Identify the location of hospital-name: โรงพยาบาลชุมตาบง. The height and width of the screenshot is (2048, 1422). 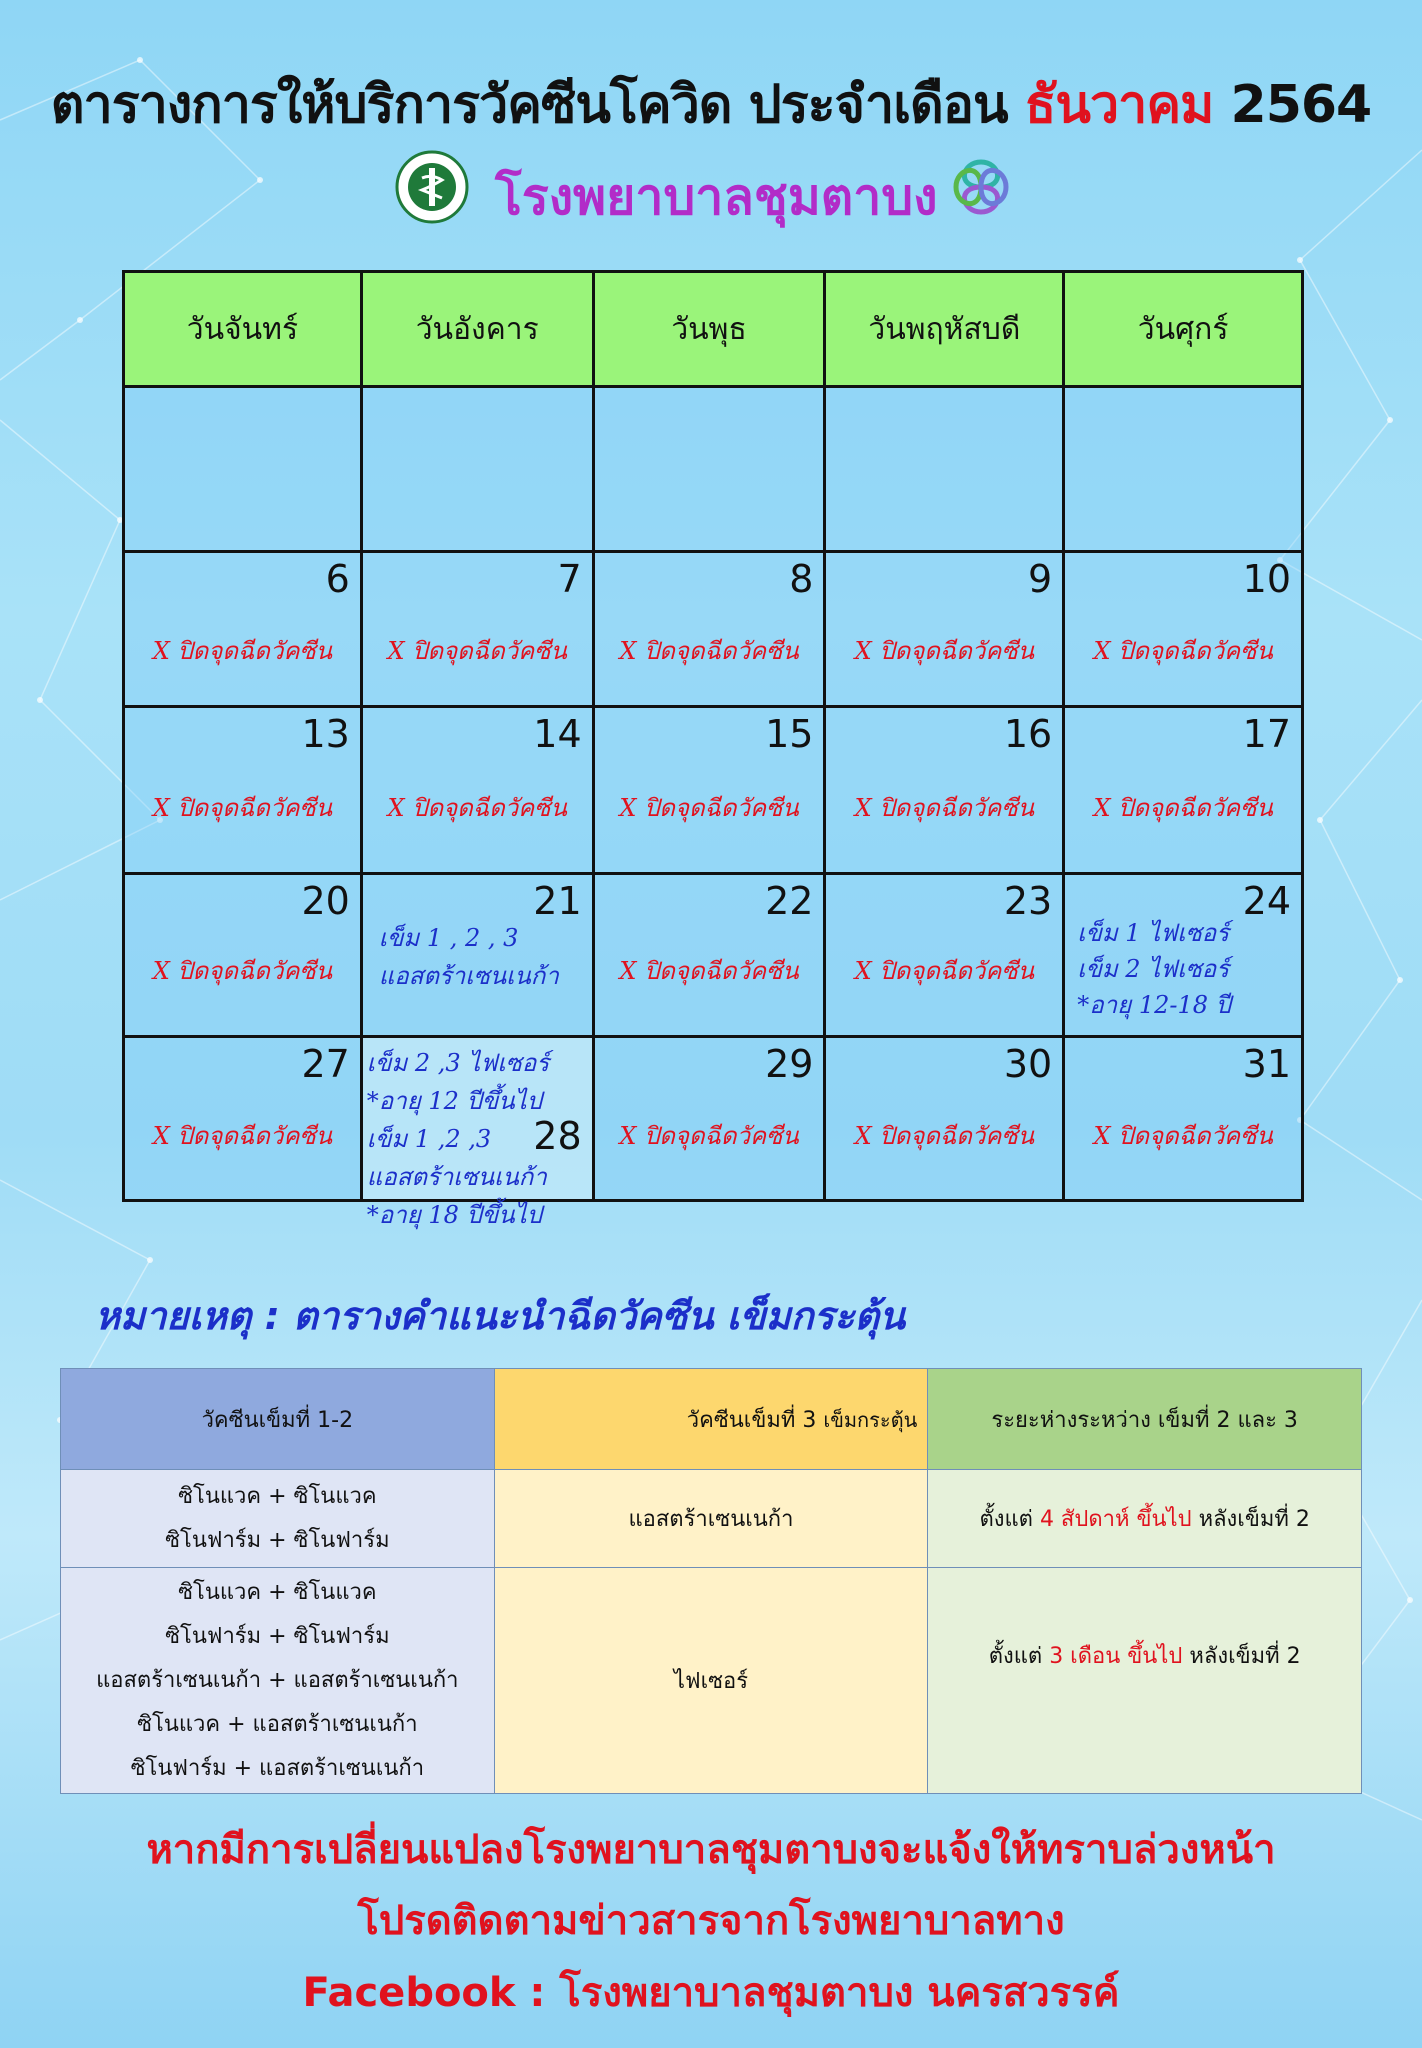
(716, 197).